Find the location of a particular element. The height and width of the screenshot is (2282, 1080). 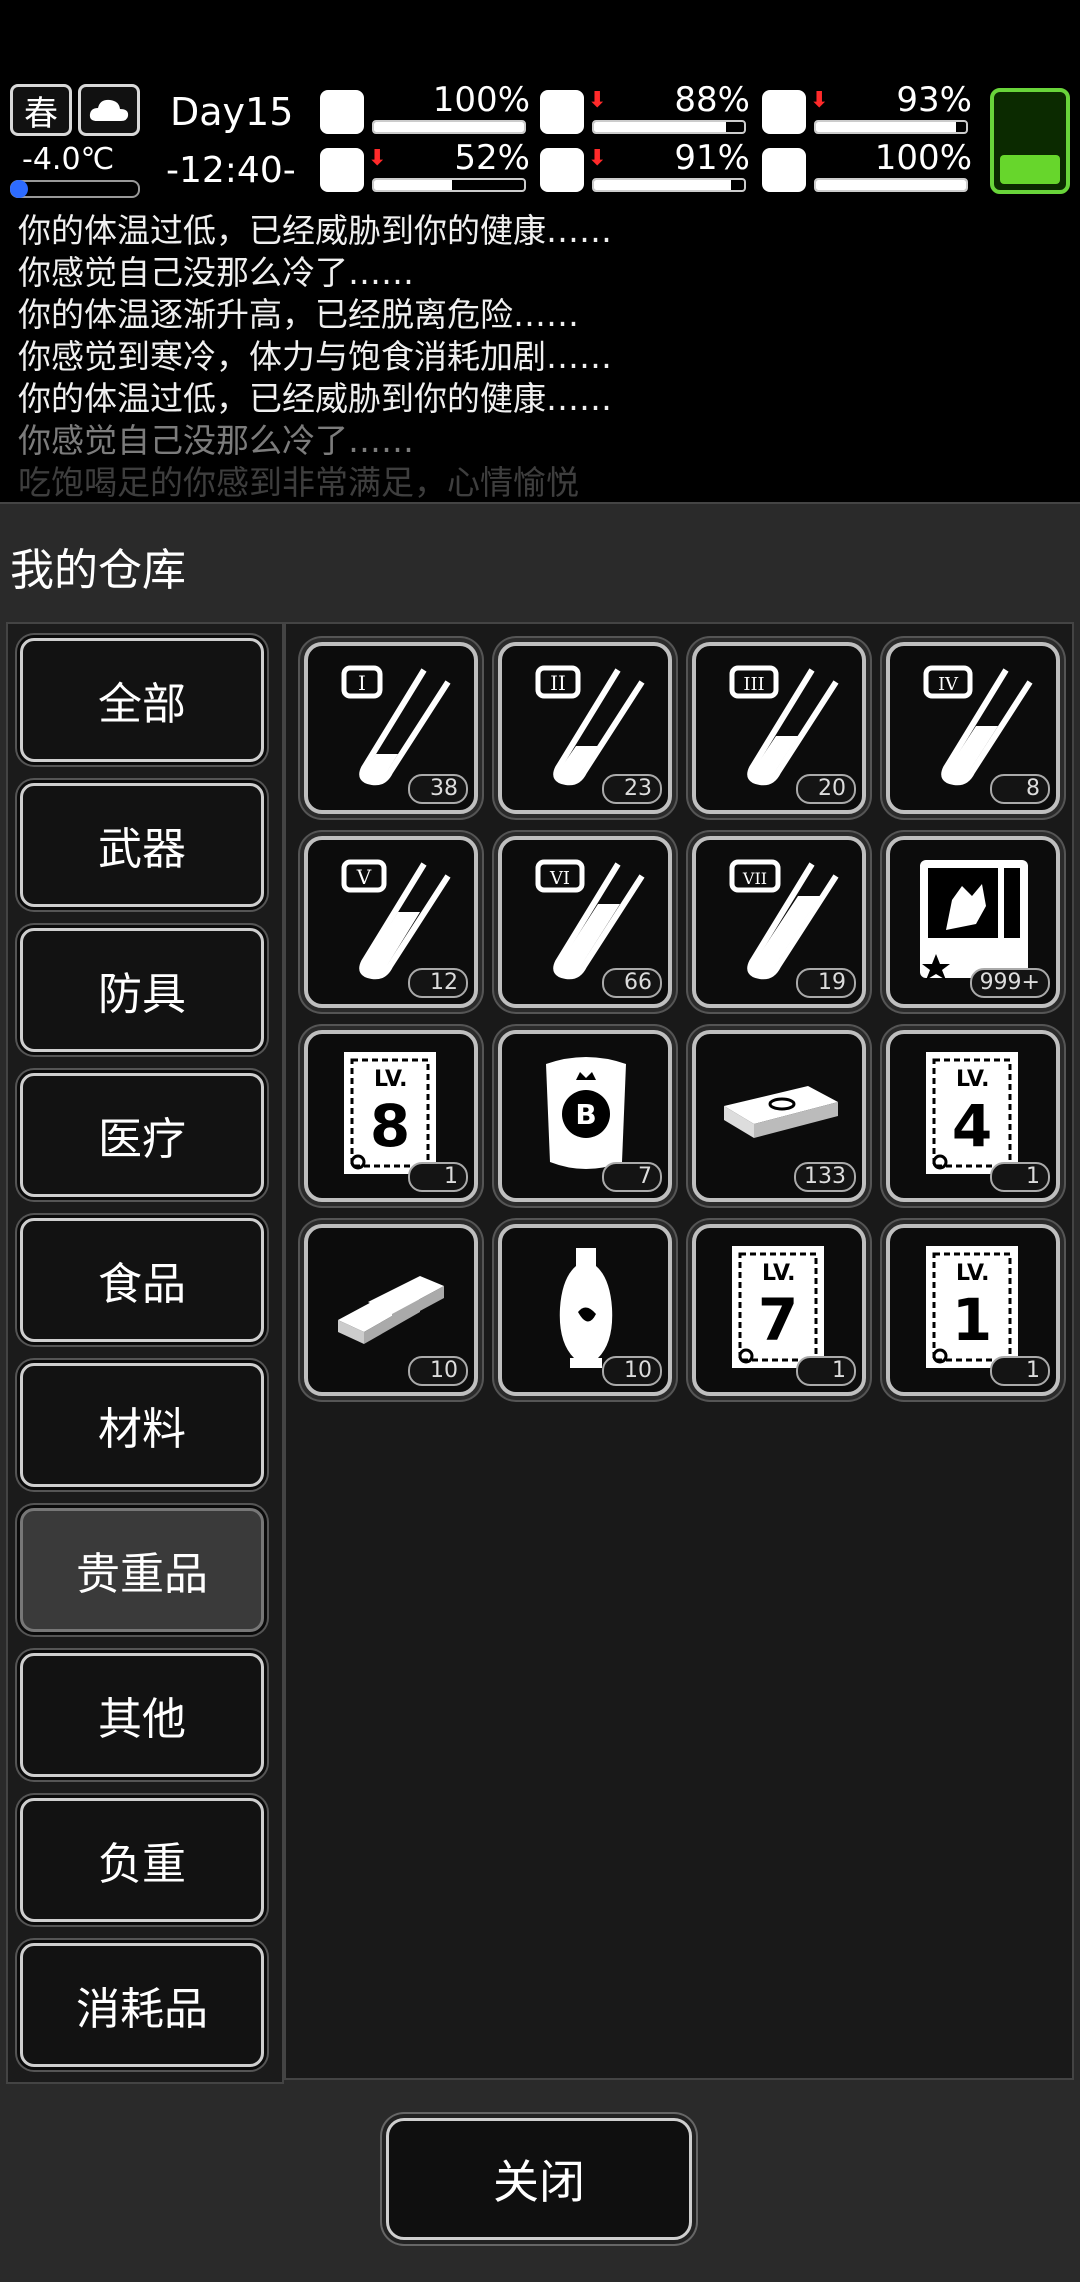

category-carry: 负重 is located at coordinates (142, 1860).